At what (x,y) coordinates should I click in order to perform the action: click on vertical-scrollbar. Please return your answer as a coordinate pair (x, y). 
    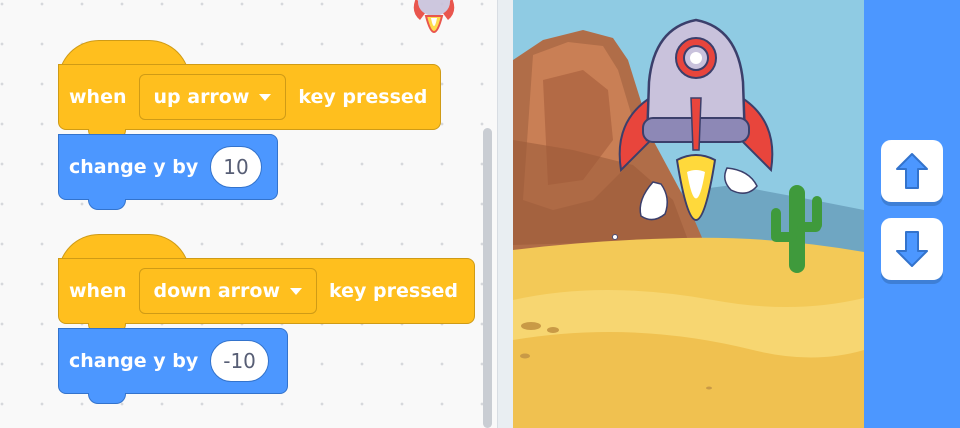
    Looking at the image, I should click on (487, 278).